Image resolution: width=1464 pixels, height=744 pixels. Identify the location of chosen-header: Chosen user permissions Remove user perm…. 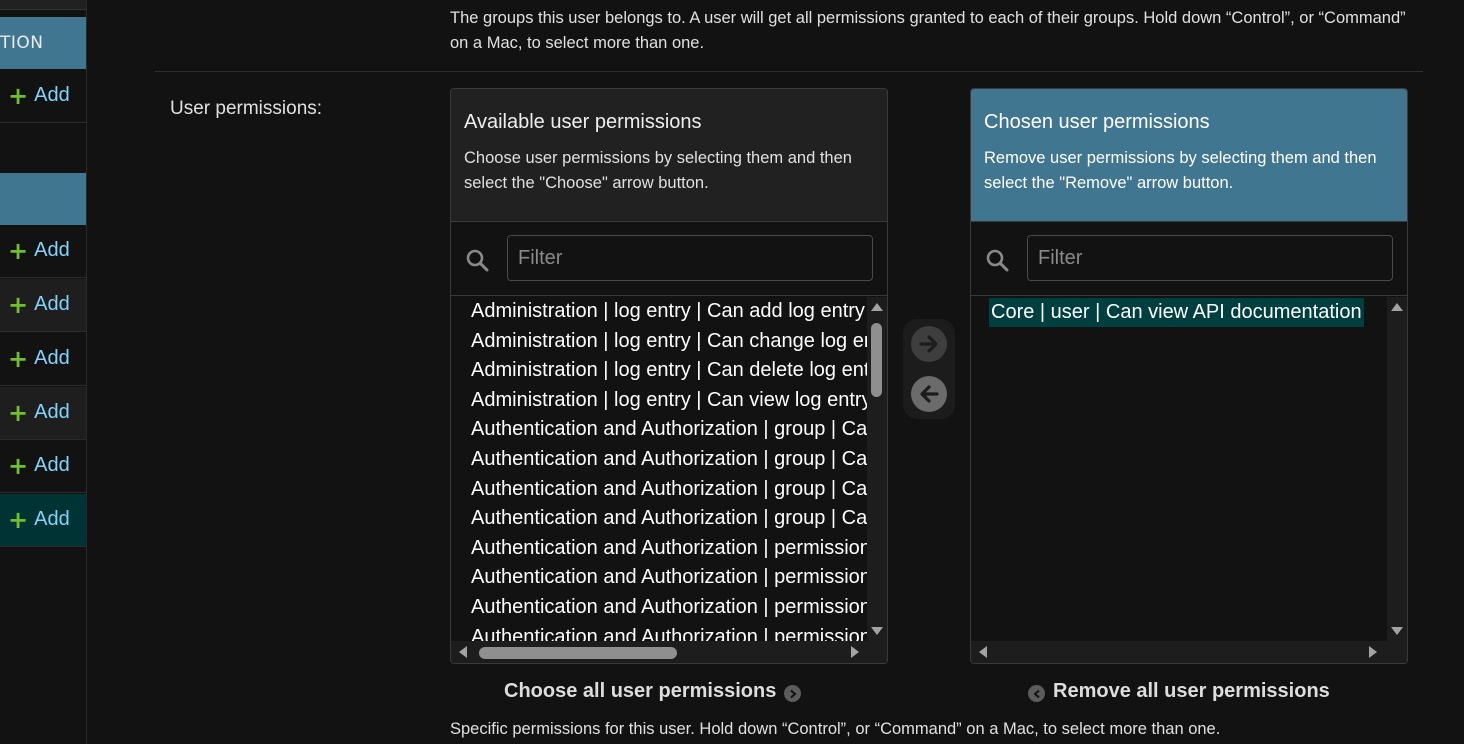
(1189, 155).